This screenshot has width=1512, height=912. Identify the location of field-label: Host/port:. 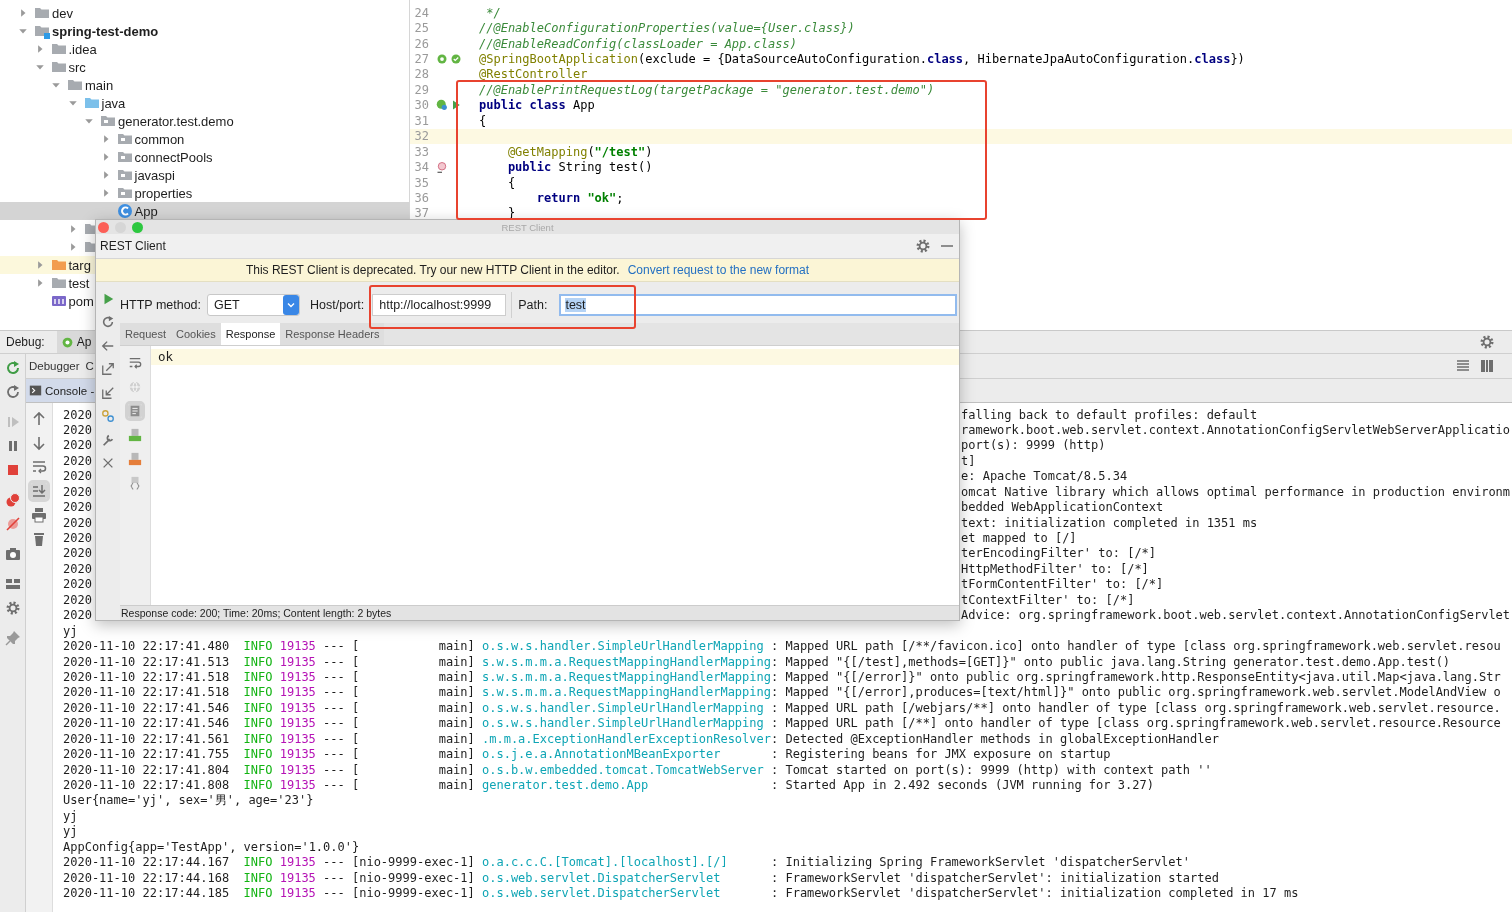
(337, 304).